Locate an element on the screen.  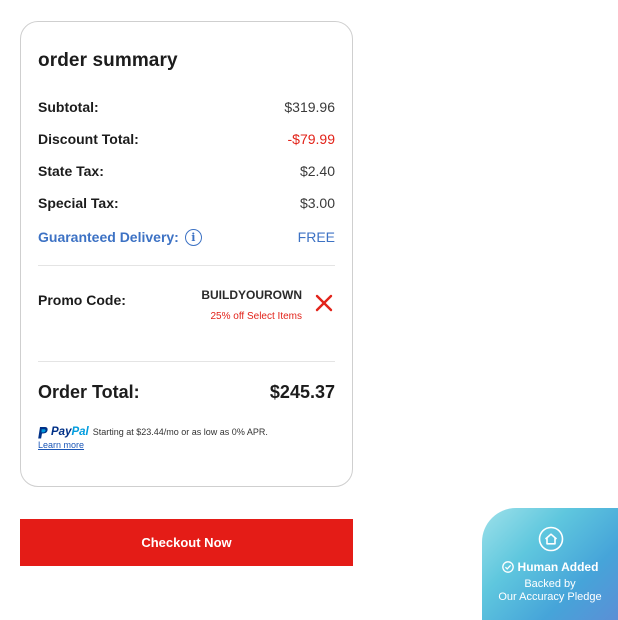
special-tax-value: $3.00 is located at coordinates (317, 203).